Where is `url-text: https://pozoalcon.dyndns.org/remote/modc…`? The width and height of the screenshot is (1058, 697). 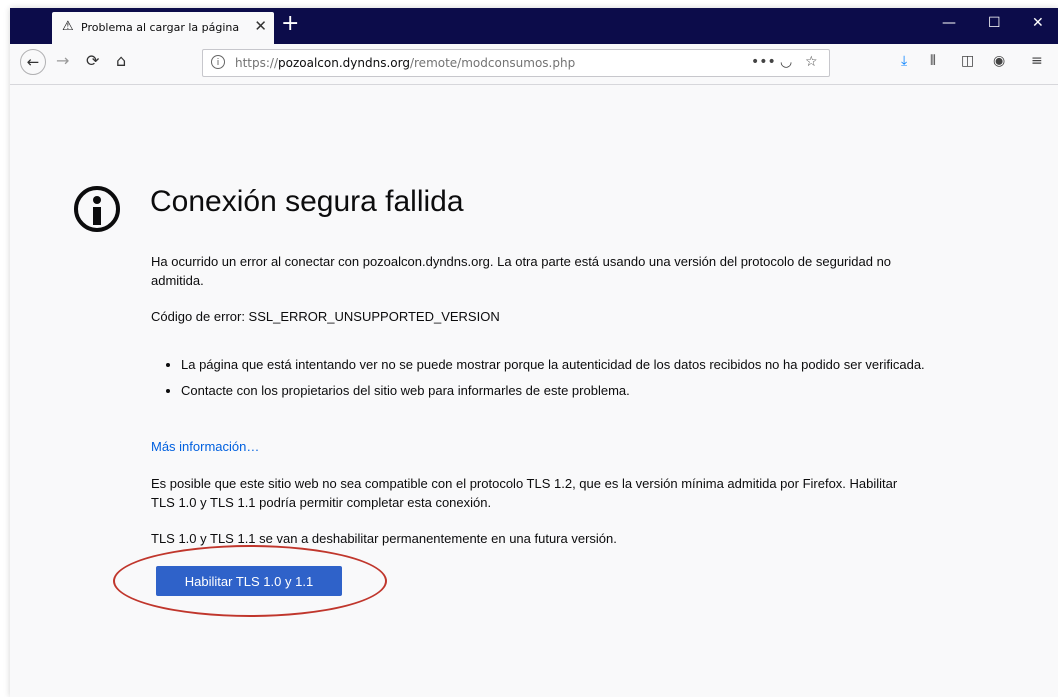 url-text: https://pozoalcon.dyndns.org/remote/modc… is located at coordinates (405, 63).